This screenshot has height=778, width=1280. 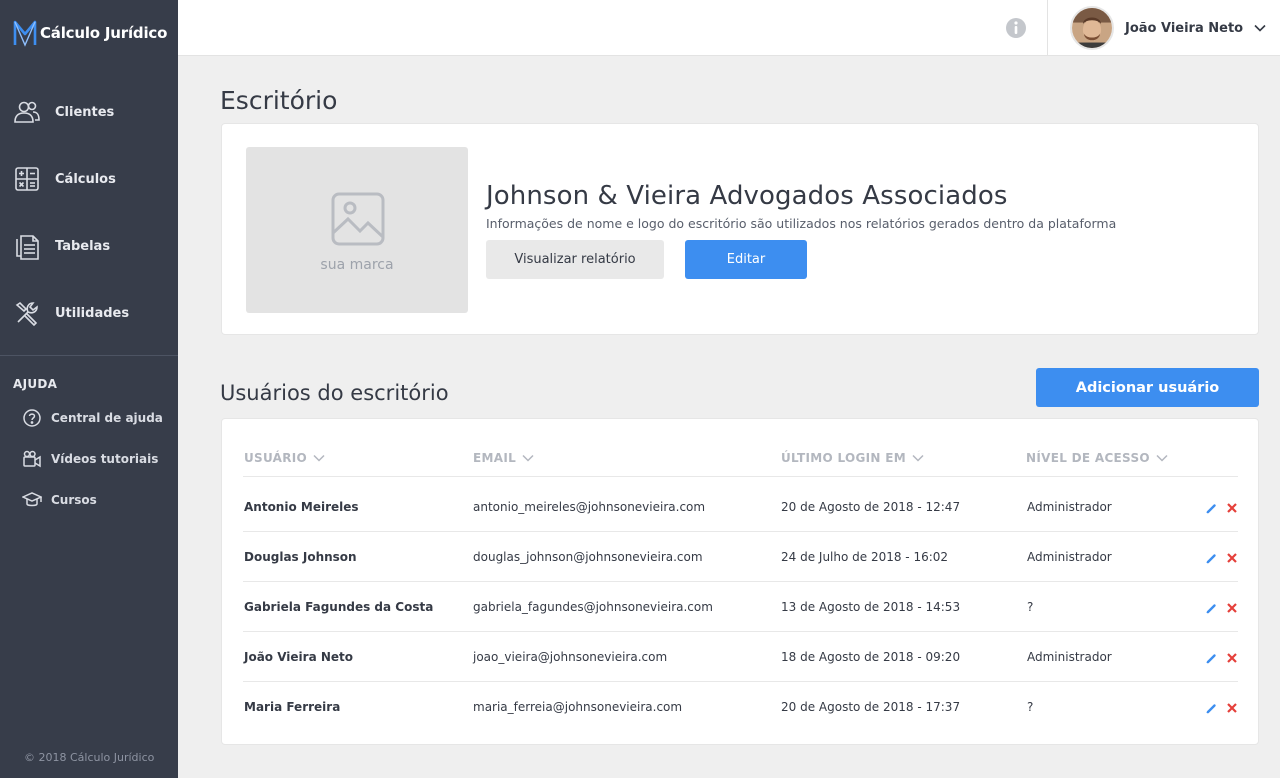 I want to click on user-last-login-cell: 18 de Agosto de 2018 - 09:20, so click(x=871, y=657).